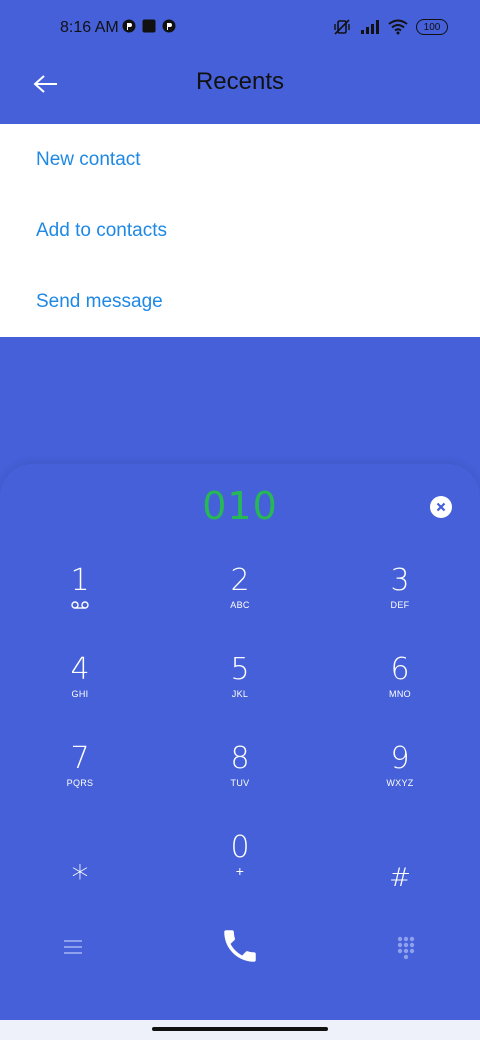  I want to click on key-4: 4 GHI, so click(80, 697).